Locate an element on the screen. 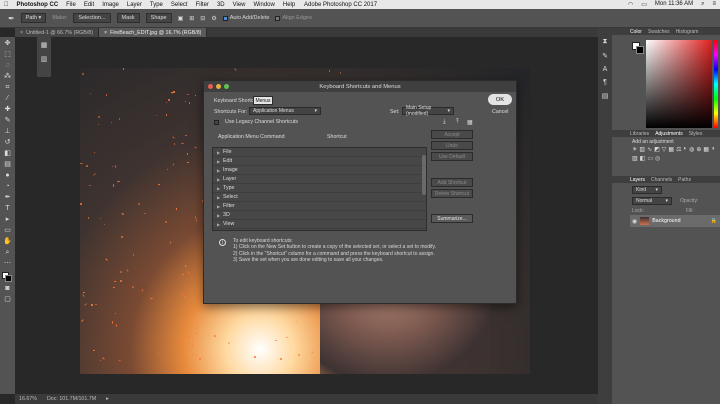 The width and height of the screenshot is (720, 404). path-ops-icon: ▣ is located at coordinates (181, 18).